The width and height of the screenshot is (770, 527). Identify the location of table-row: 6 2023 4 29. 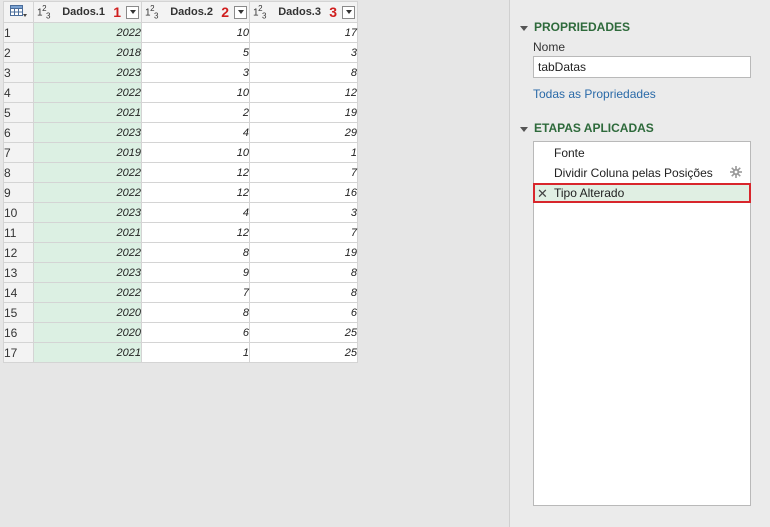
(180, 132).